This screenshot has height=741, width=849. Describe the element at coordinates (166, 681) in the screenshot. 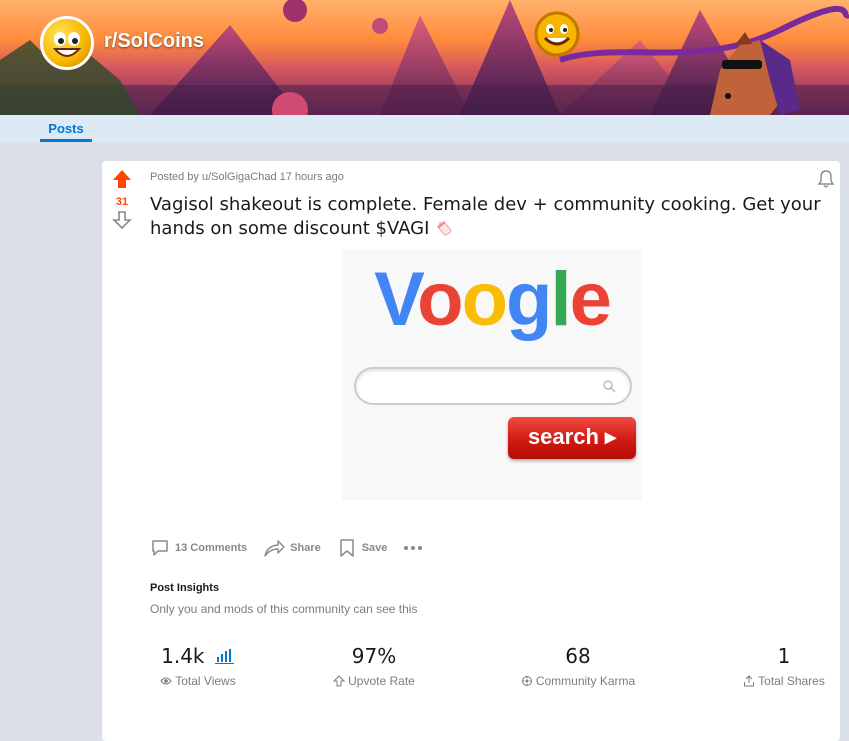

I see `eye-icon` at that location.